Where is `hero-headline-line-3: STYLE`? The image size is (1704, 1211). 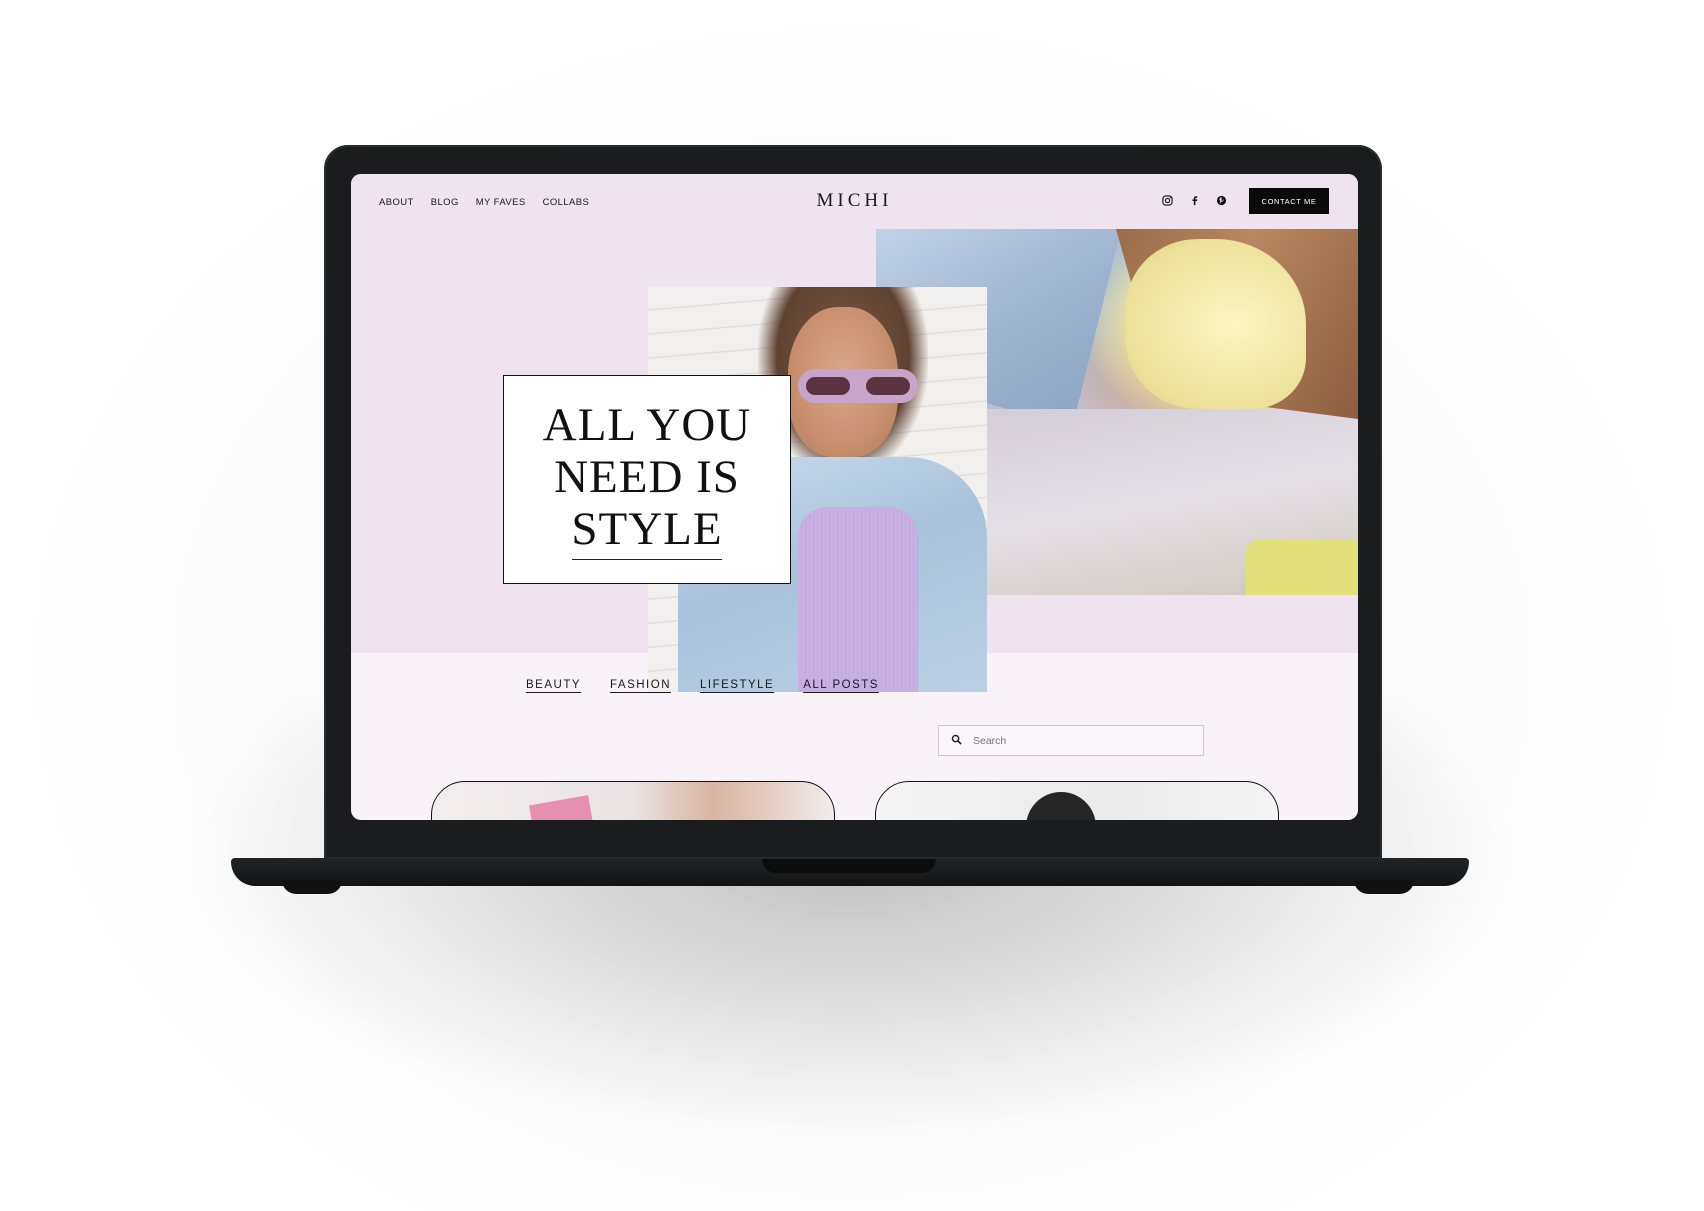 hero-headline-line-3: STYLE is located at coordinates (647, 528).